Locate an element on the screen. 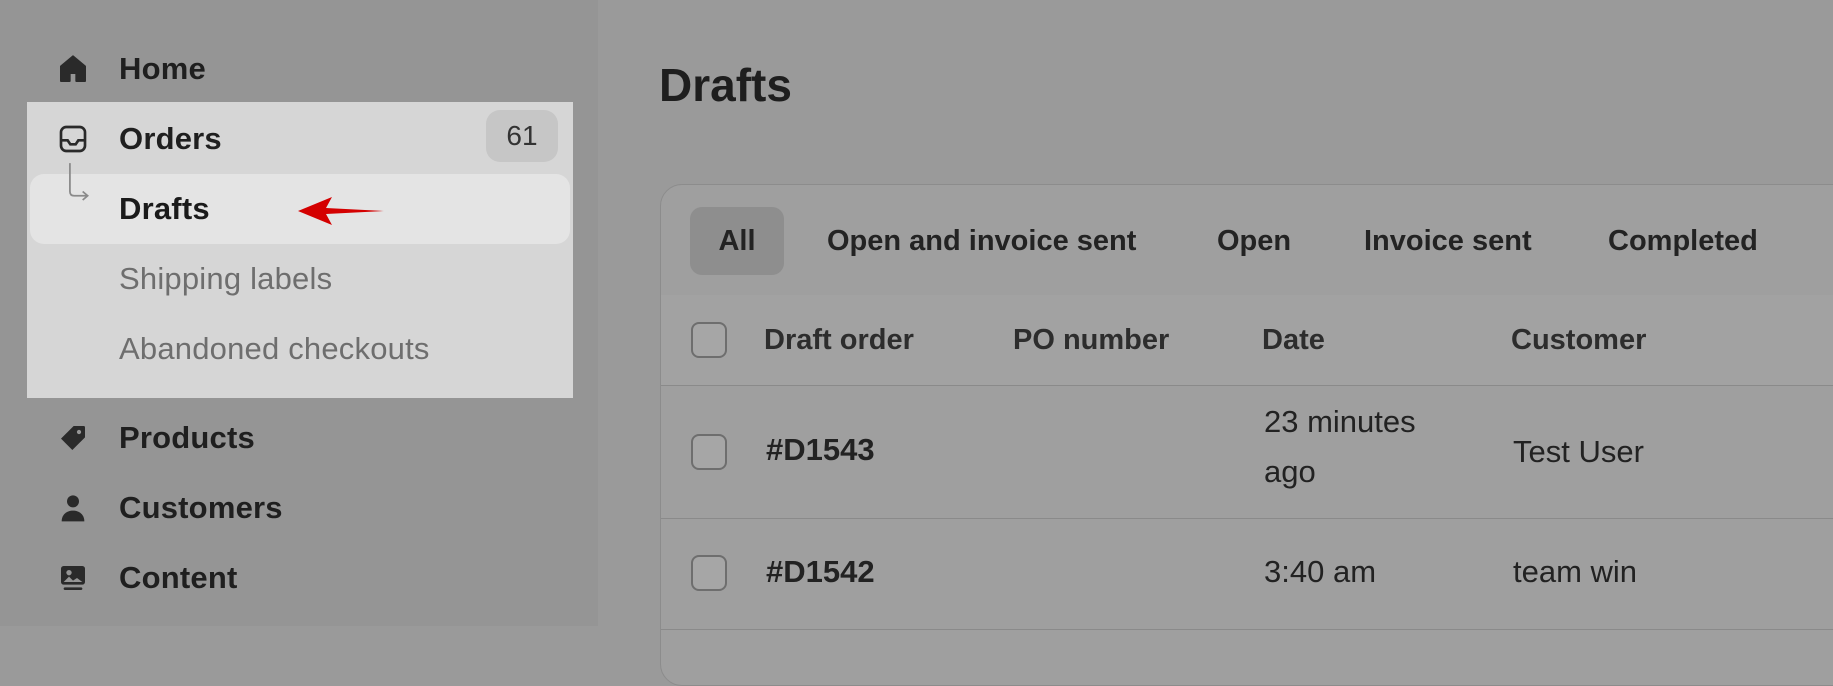 Image resolution: width=1833 pixels, height=686 pixels. column-header-date: Date is located at coordinates (1293, 340).